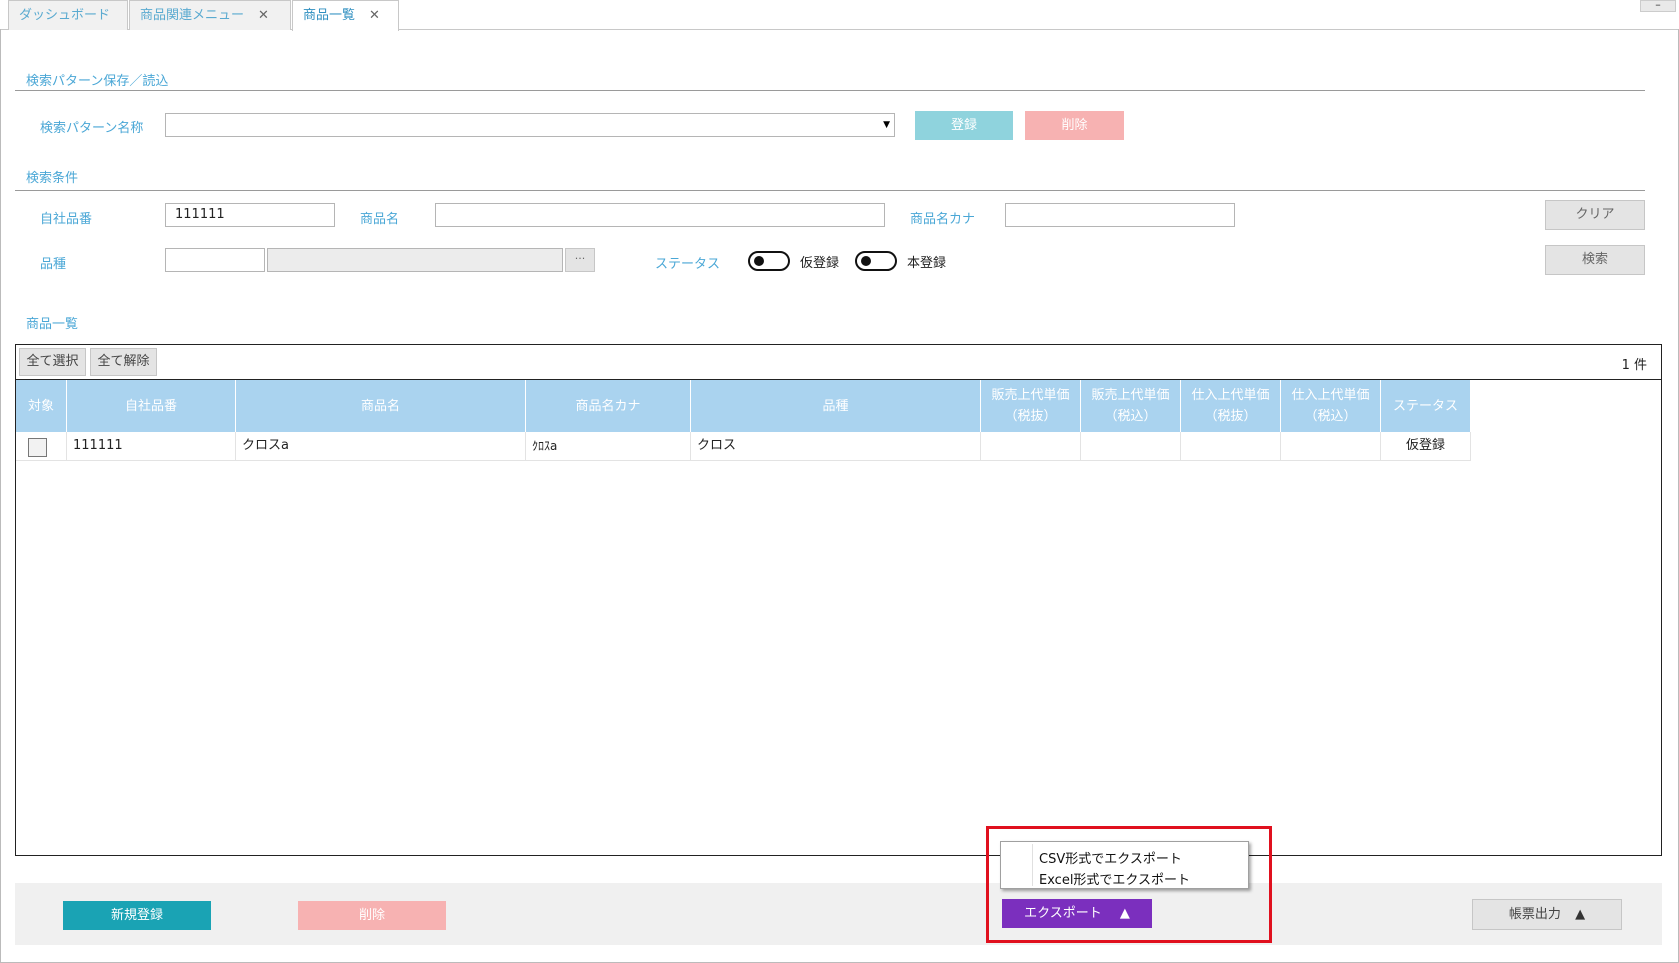  What do you see at coordinates (1031, 406) in the screenshot?
I see `column-header-sell-ex: 販売上代単価 （税抜）` at bounding box center [1031, 406].